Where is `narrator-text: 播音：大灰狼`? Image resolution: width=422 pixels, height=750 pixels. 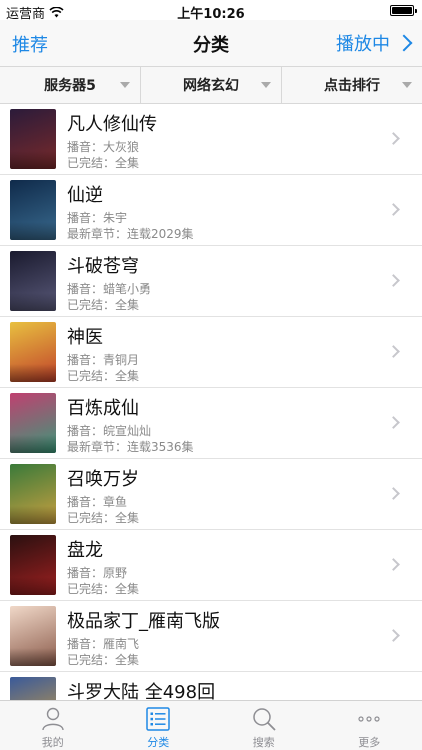
narrator-text: 播音：大灰狼 is located at coordinates (103, 147).